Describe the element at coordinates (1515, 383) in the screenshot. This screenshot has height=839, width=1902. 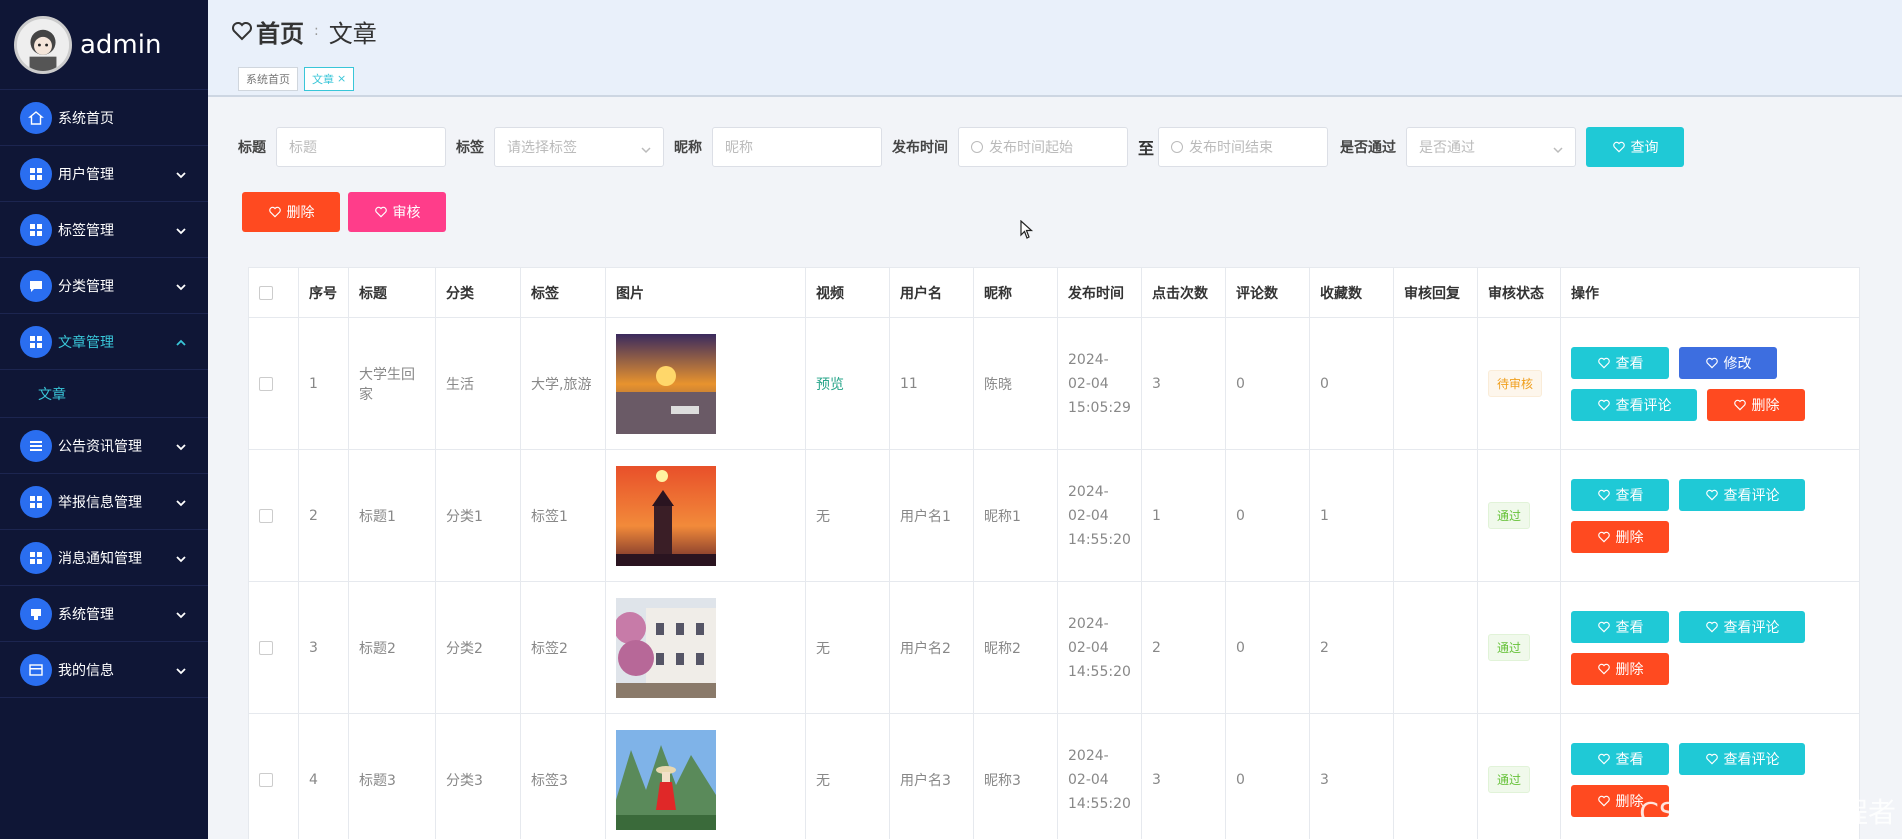
I see `status-badge: 待审核` at that location.